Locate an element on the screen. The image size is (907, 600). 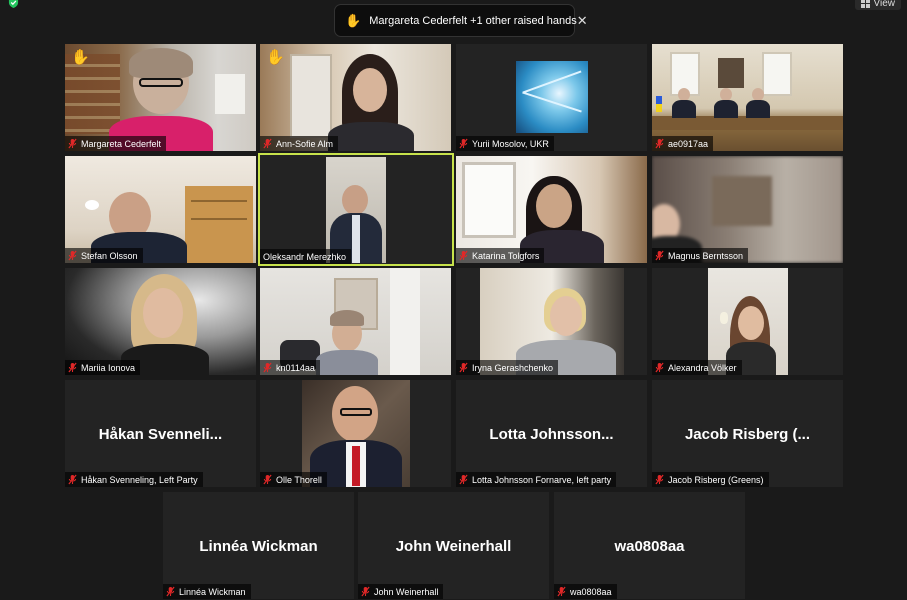
participant-tile-active-speaker: Oleksandr Merezhko is located at coordinates (356, 209).